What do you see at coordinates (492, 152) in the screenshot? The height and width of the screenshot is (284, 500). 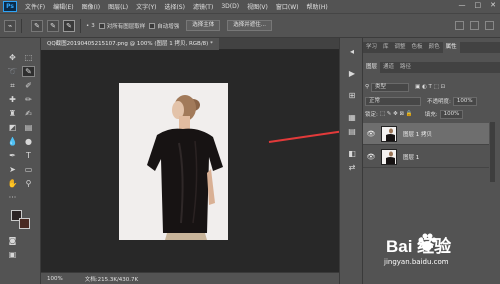 I see `layers-scrollbar` at bounding box center [492, 152].